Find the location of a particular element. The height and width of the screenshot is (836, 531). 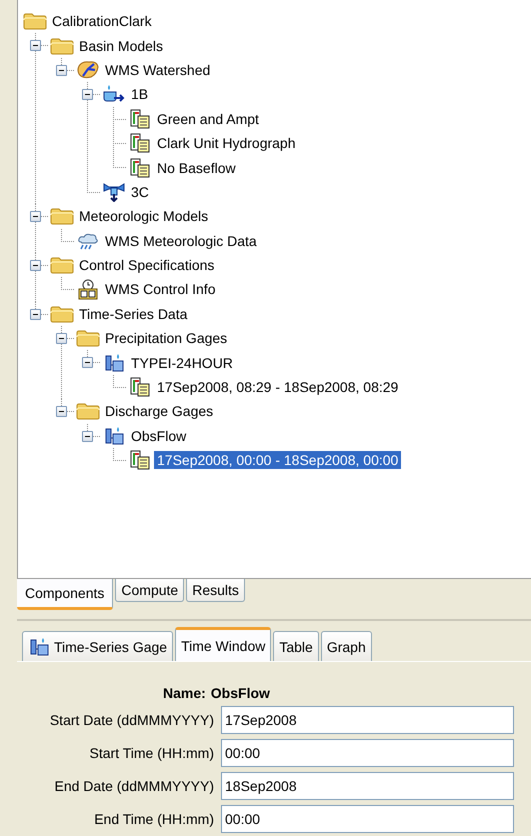

tree-item: Discharge Gages is located at coordinates (159, 411).